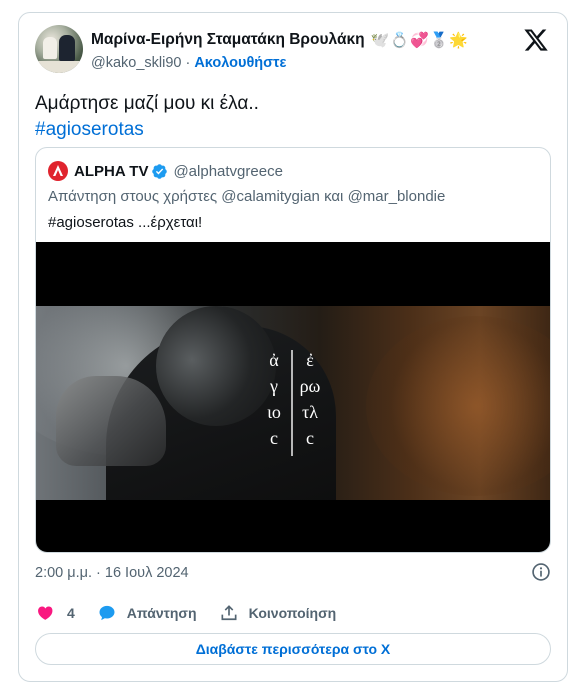 This screenshot has height=686, width=586. What do you see at coordinates (147, 130) in the screenshot?
I see `tweet-hashtag-link: #agioserotas` at bounding box center [147, 130].